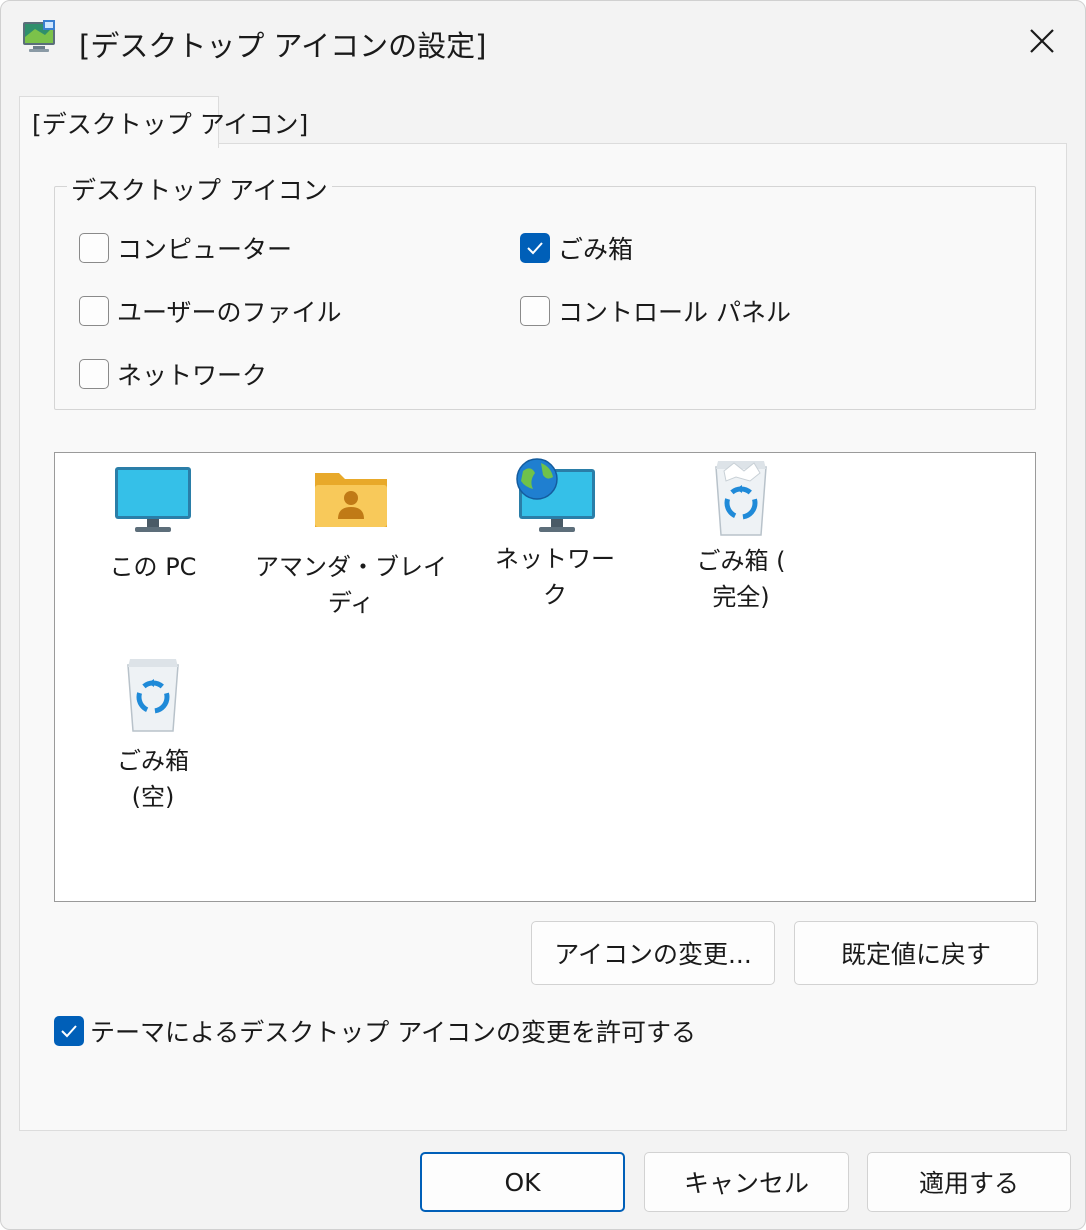  I want to click on icon-item-user-files: アマンダ・ブレイディ, so click(351, 543).